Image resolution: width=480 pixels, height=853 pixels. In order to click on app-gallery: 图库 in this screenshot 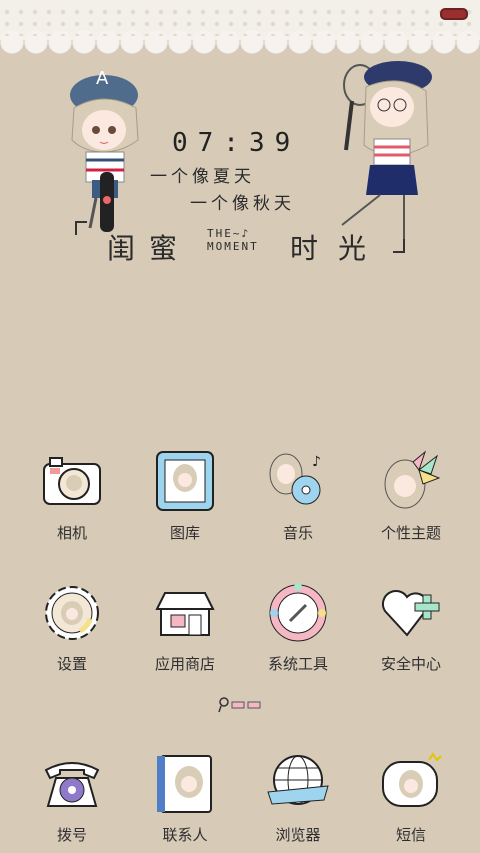, I will do `click(185, 500)`.